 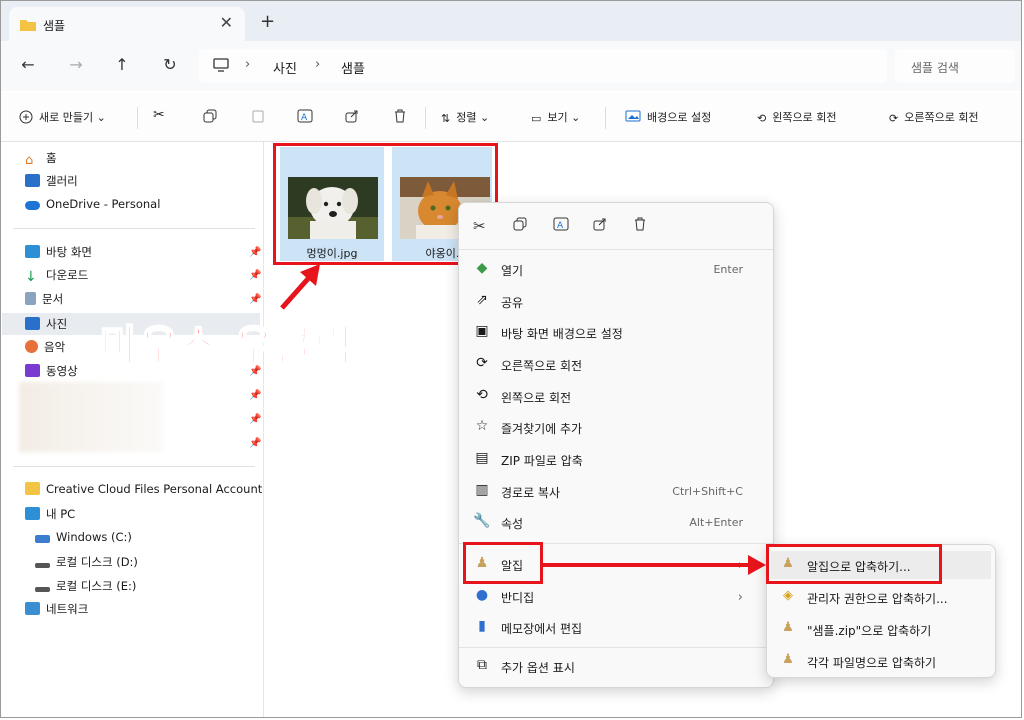 What do you see at coordinates (83, 541) in the screenshot?
I see `sidebar-item-drive-c: Windows (C:)` at bounding box center [83, 541].